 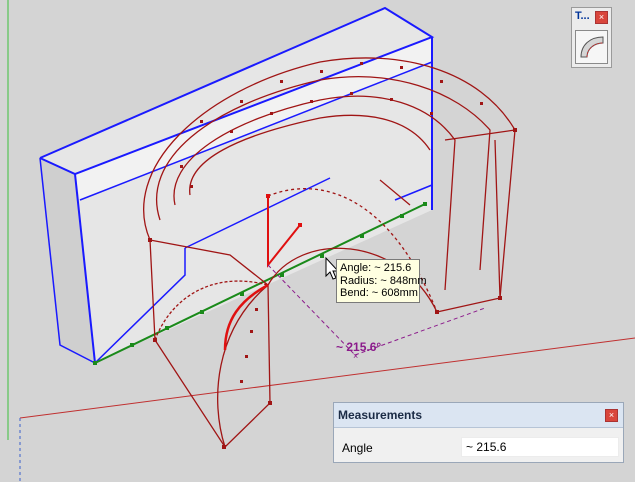 I want to click on curved-shape-tool-icon, so click(x=592, y=47).